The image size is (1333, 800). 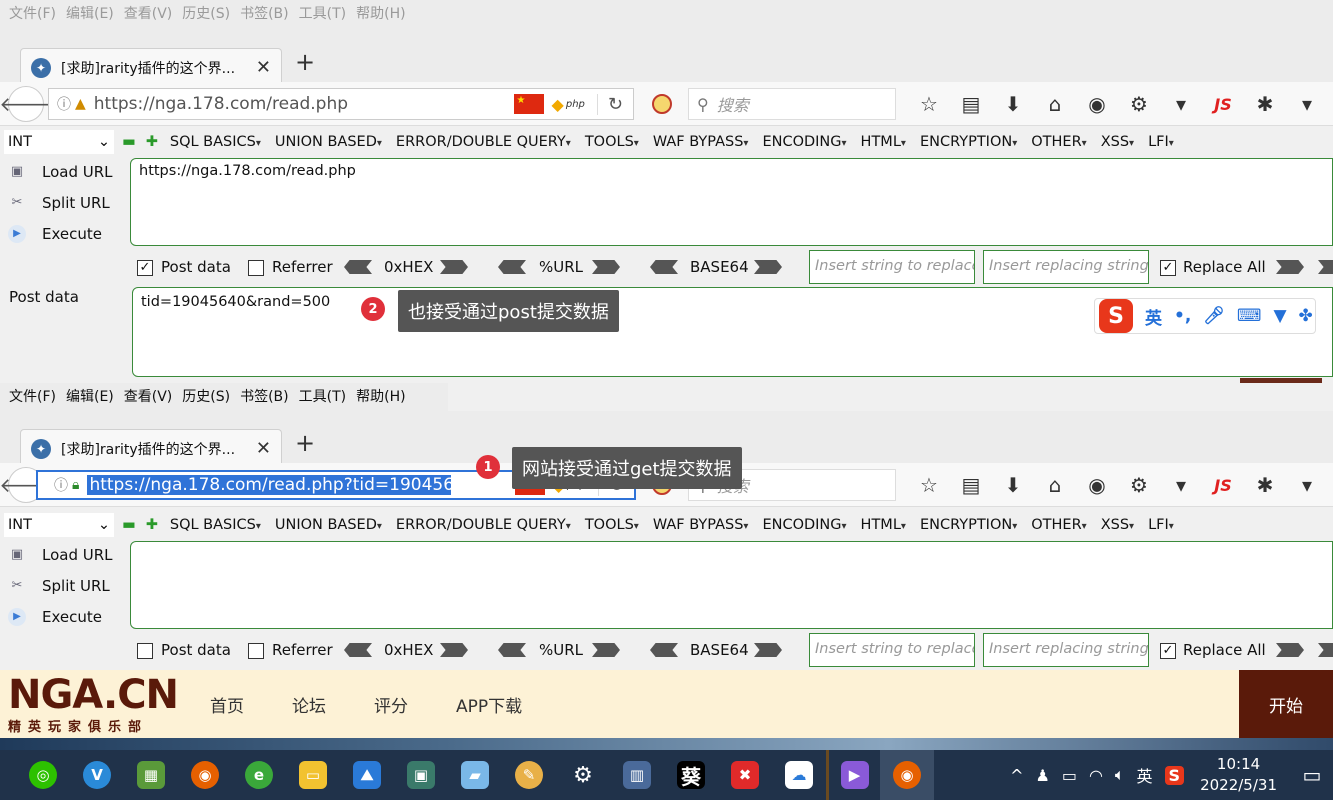 I want to click on menu-encryption: ENCRYPTION, so click(x=968, y=142).